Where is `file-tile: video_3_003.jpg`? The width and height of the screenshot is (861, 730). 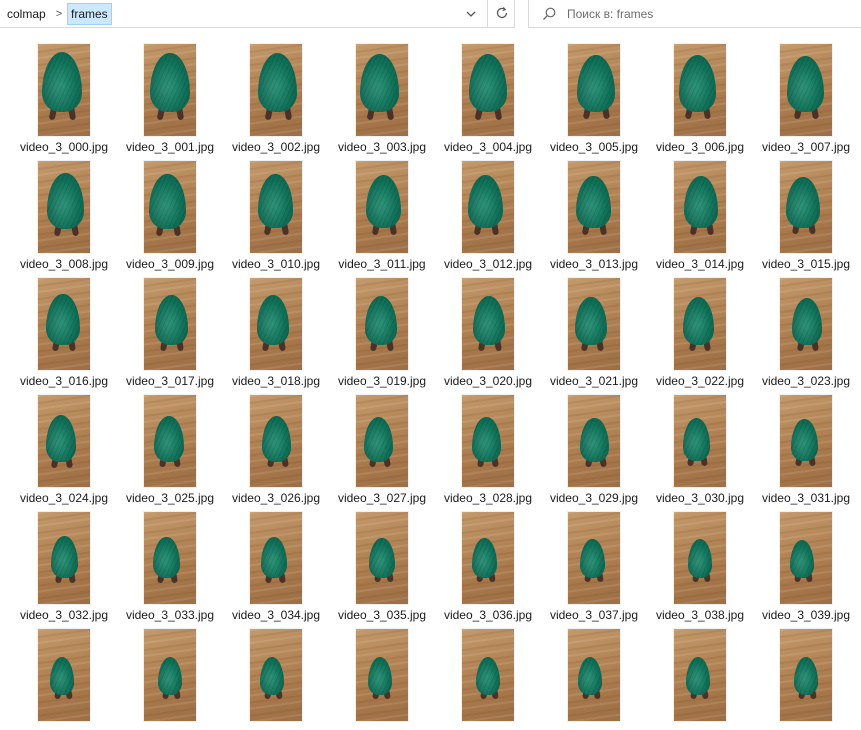 file-tile: video_3_003.jpg is located at coordinates (382, 91).